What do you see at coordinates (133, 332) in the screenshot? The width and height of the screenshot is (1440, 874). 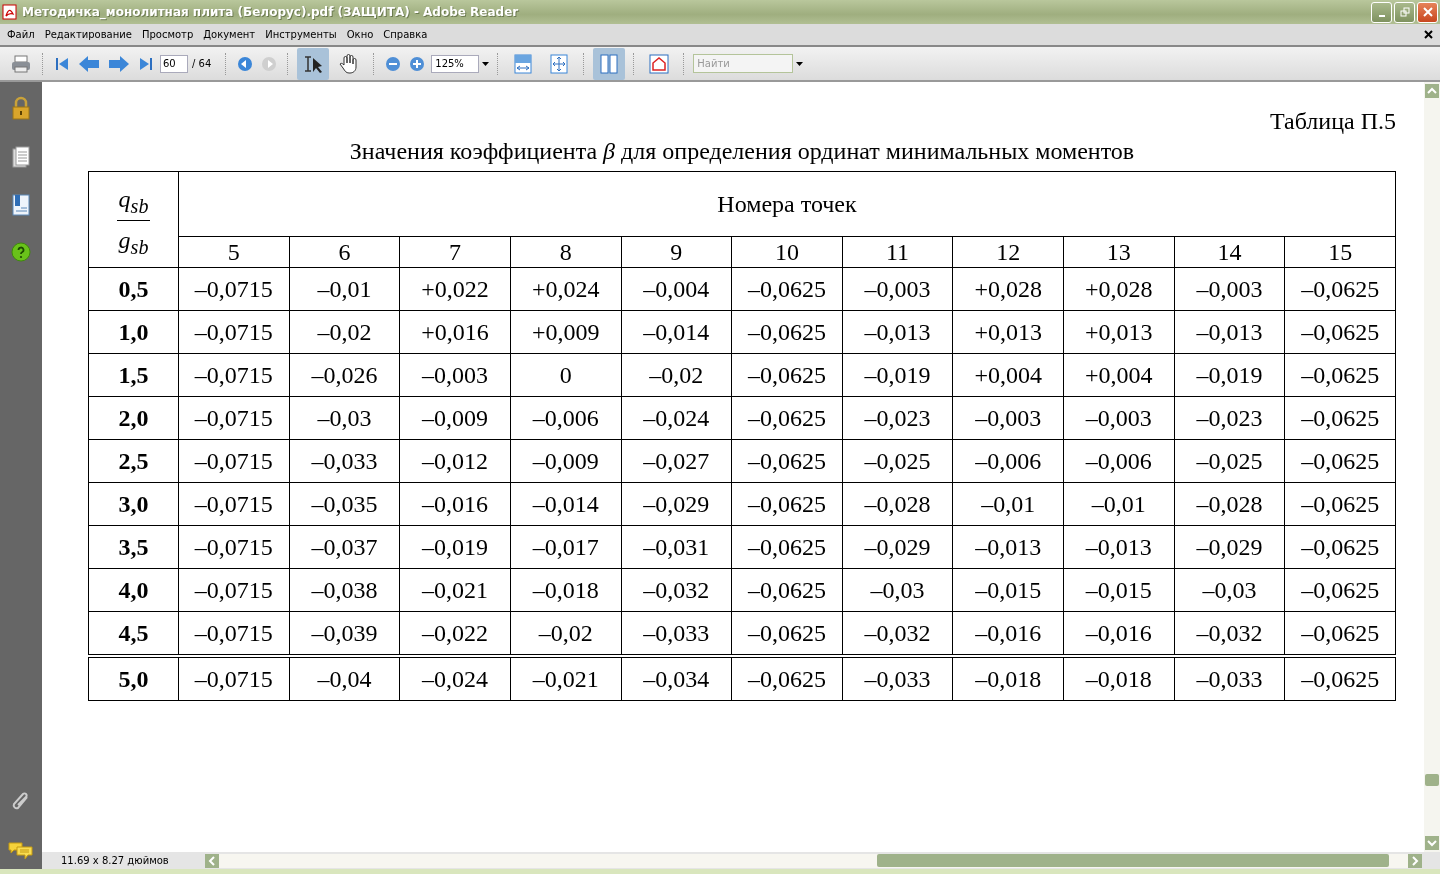 I see `row-header: 1,0` at bounding box center [133, 332].